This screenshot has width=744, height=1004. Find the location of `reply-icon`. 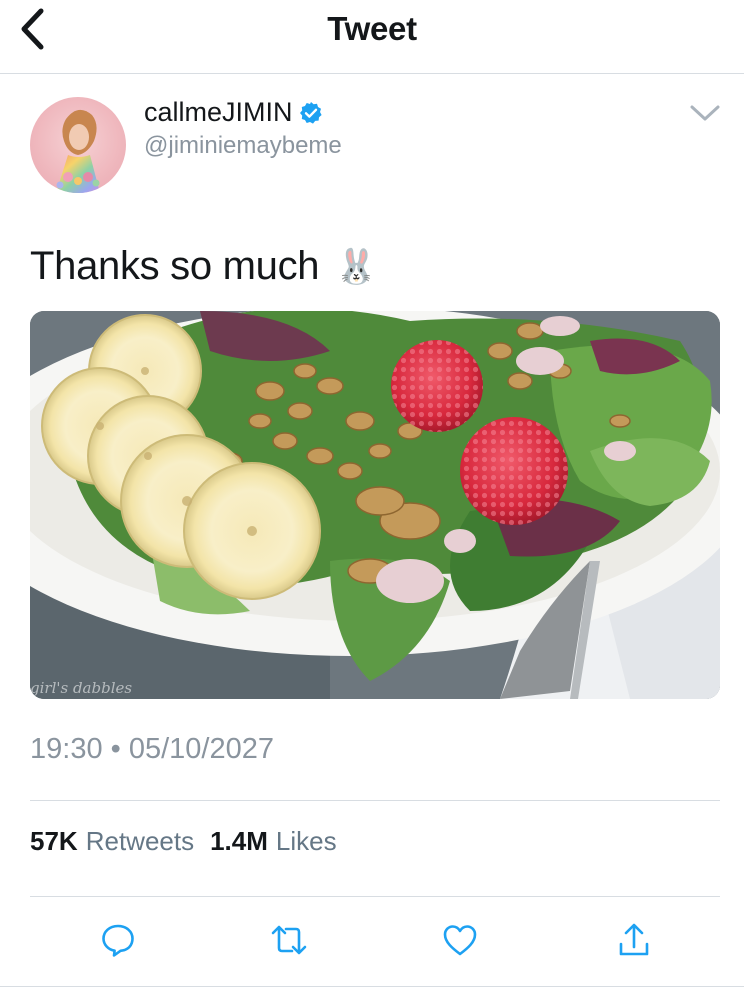

reply-icon is located at coordinates (118, 940).